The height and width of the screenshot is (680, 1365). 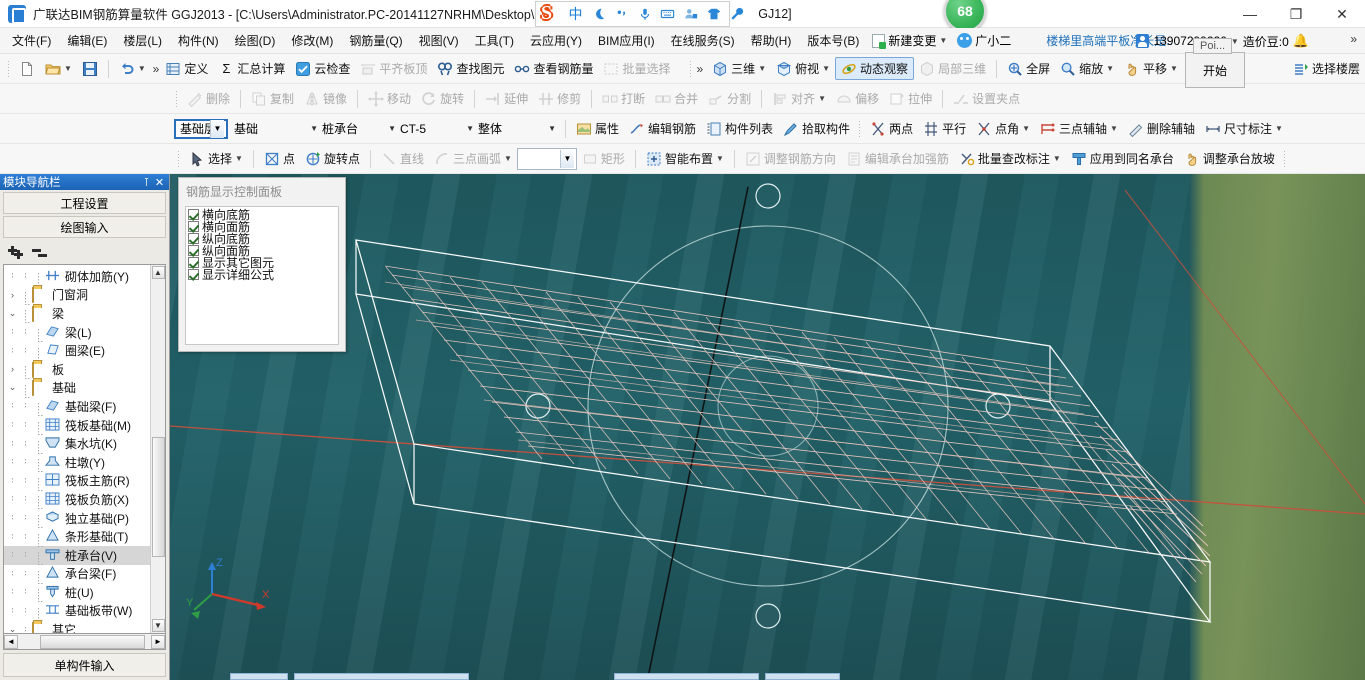 I want to click on tree-item: 筏板负筋(X), so click(x=77, y=500).